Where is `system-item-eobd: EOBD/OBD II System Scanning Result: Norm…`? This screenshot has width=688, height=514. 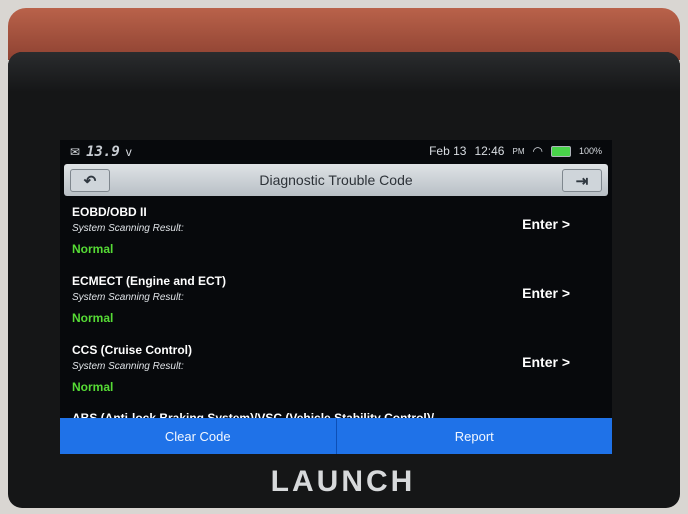
system-item-eobd: EOBD/OBD II System Scanning Result: Norm… is located at coordinates (336, 232).